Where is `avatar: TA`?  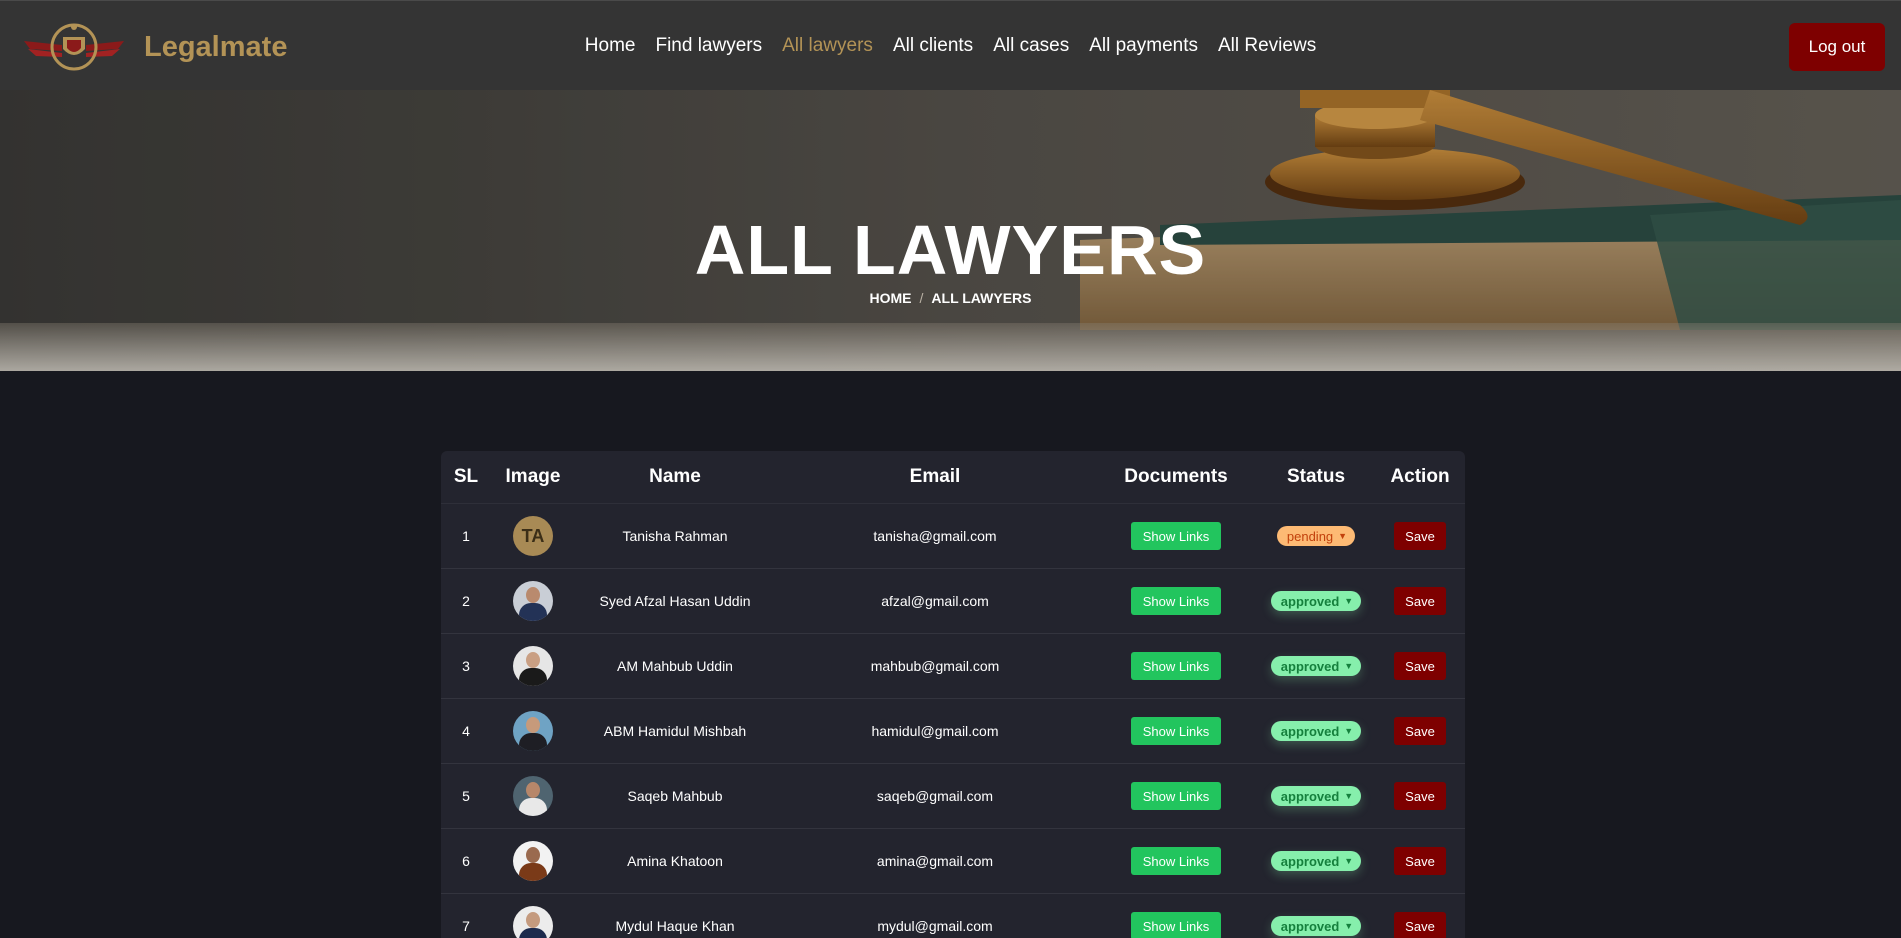 avatar: TA is located at coordinates (533, 536).